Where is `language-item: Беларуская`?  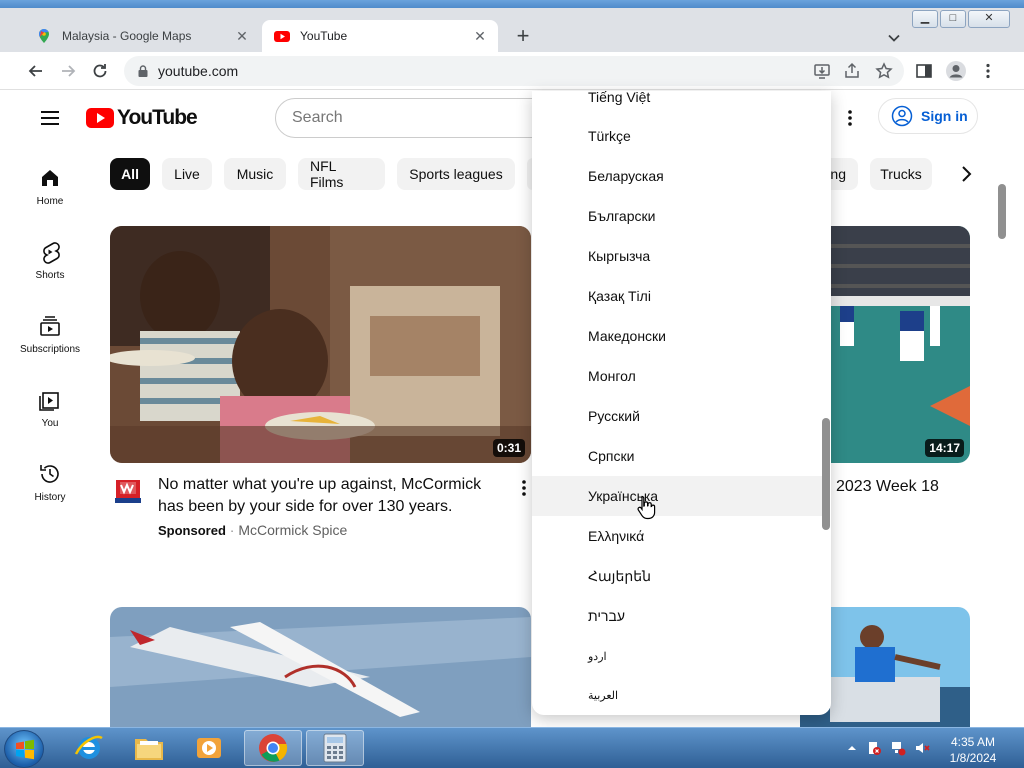 language-item: Беларуская is located at coordinates (677, 176).